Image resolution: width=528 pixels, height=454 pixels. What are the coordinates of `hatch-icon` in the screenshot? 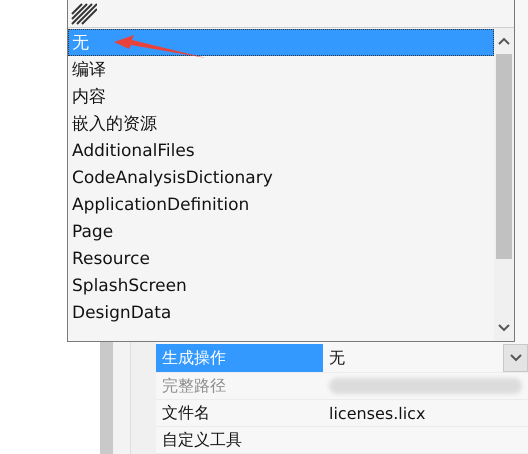 It's located at (84, 13).